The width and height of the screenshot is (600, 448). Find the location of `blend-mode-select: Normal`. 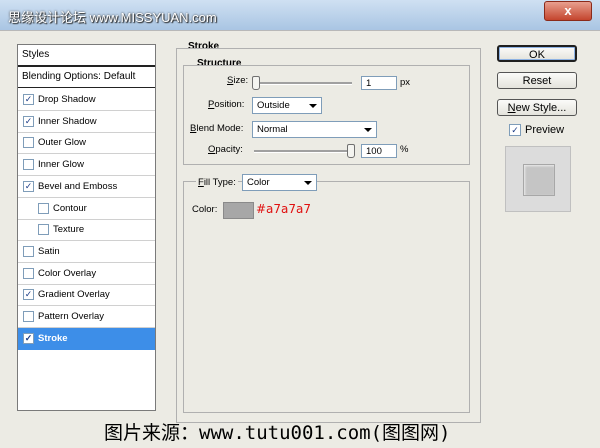

blend-mode-select: Normal is located at coordinates (314, 129).